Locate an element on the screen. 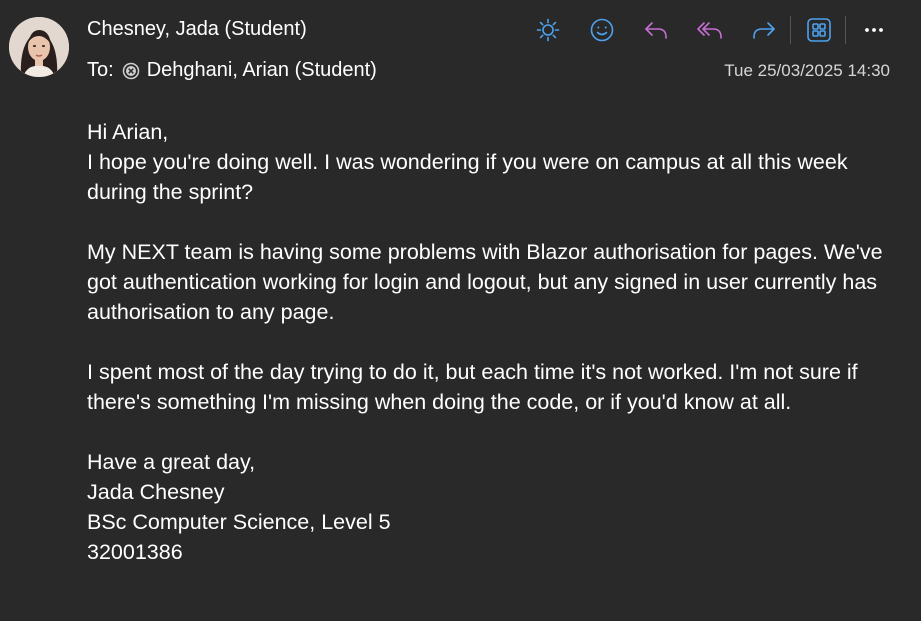 The height and width of the screenshot is (621, 921). reply-icon is located at coordinates (656, 30).